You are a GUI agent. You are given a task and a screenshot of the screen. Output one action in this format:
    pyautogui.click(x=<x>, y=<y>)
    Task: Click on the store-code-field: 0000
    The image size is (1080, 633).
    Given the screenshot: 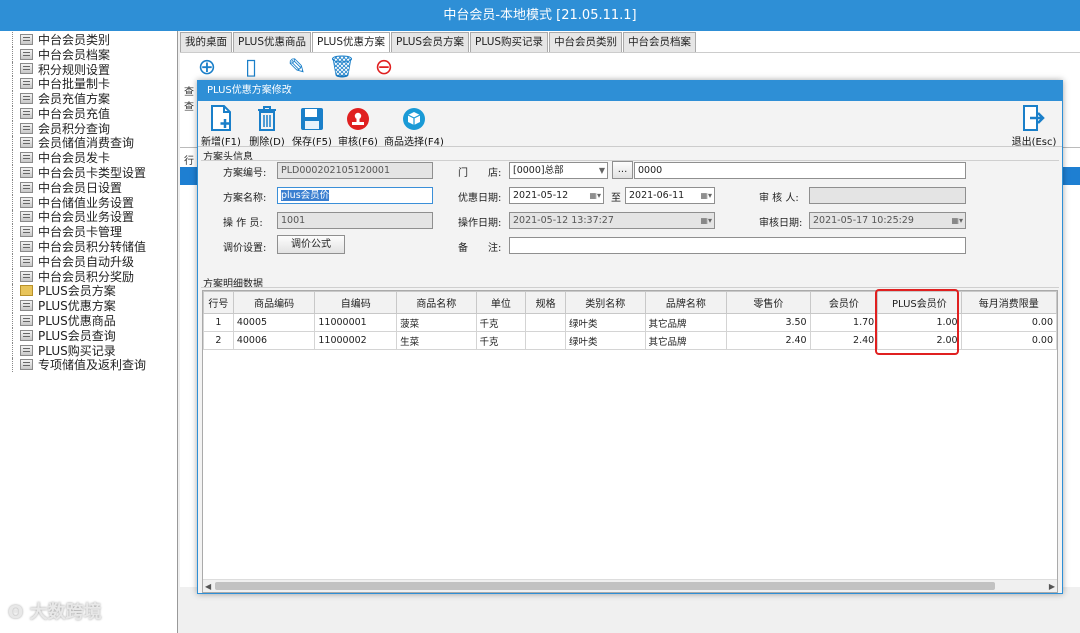 What is the action you would take?
    pyautogui.click(x=800, y=170)
    